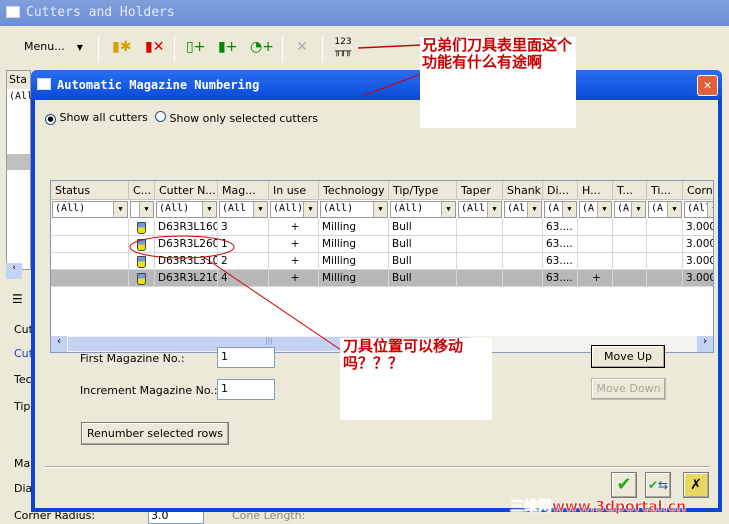 This screenshot has height=524, width=729. I want to click on annotation-note-1: 兄弟们刀具表里面这个功能有什么有途啊, so click(498, 82).